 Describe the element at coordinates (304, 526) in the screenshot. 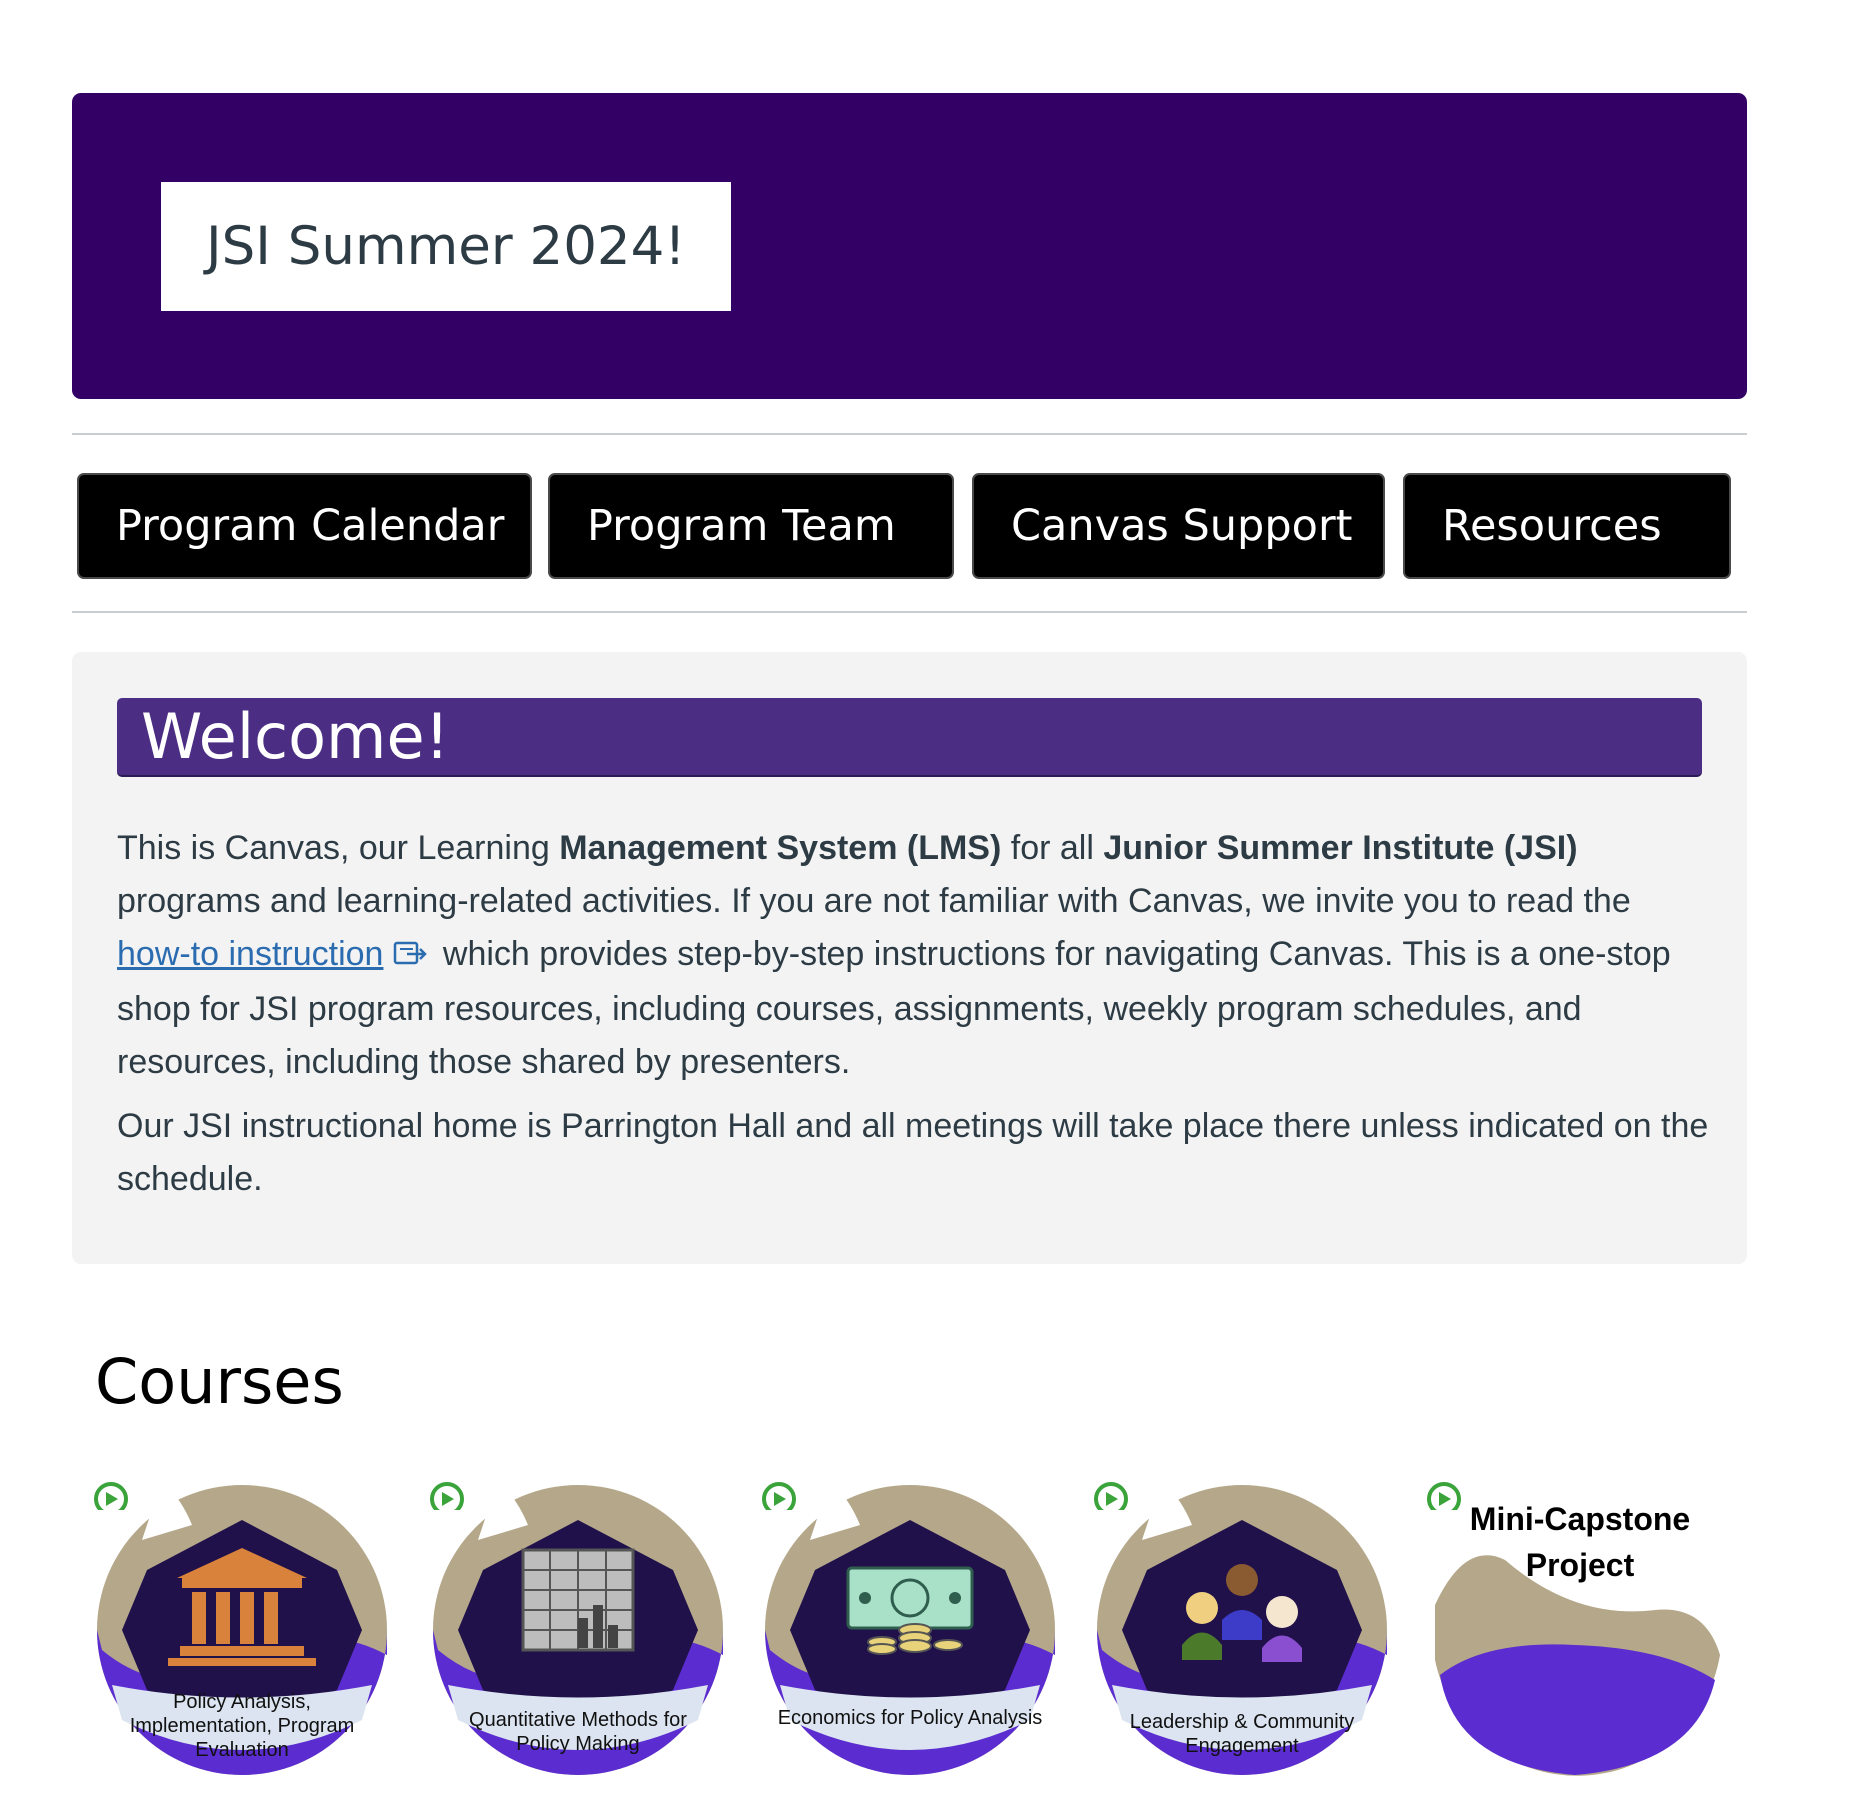

I see `program-calendar-button: Program Calendar` at that location.